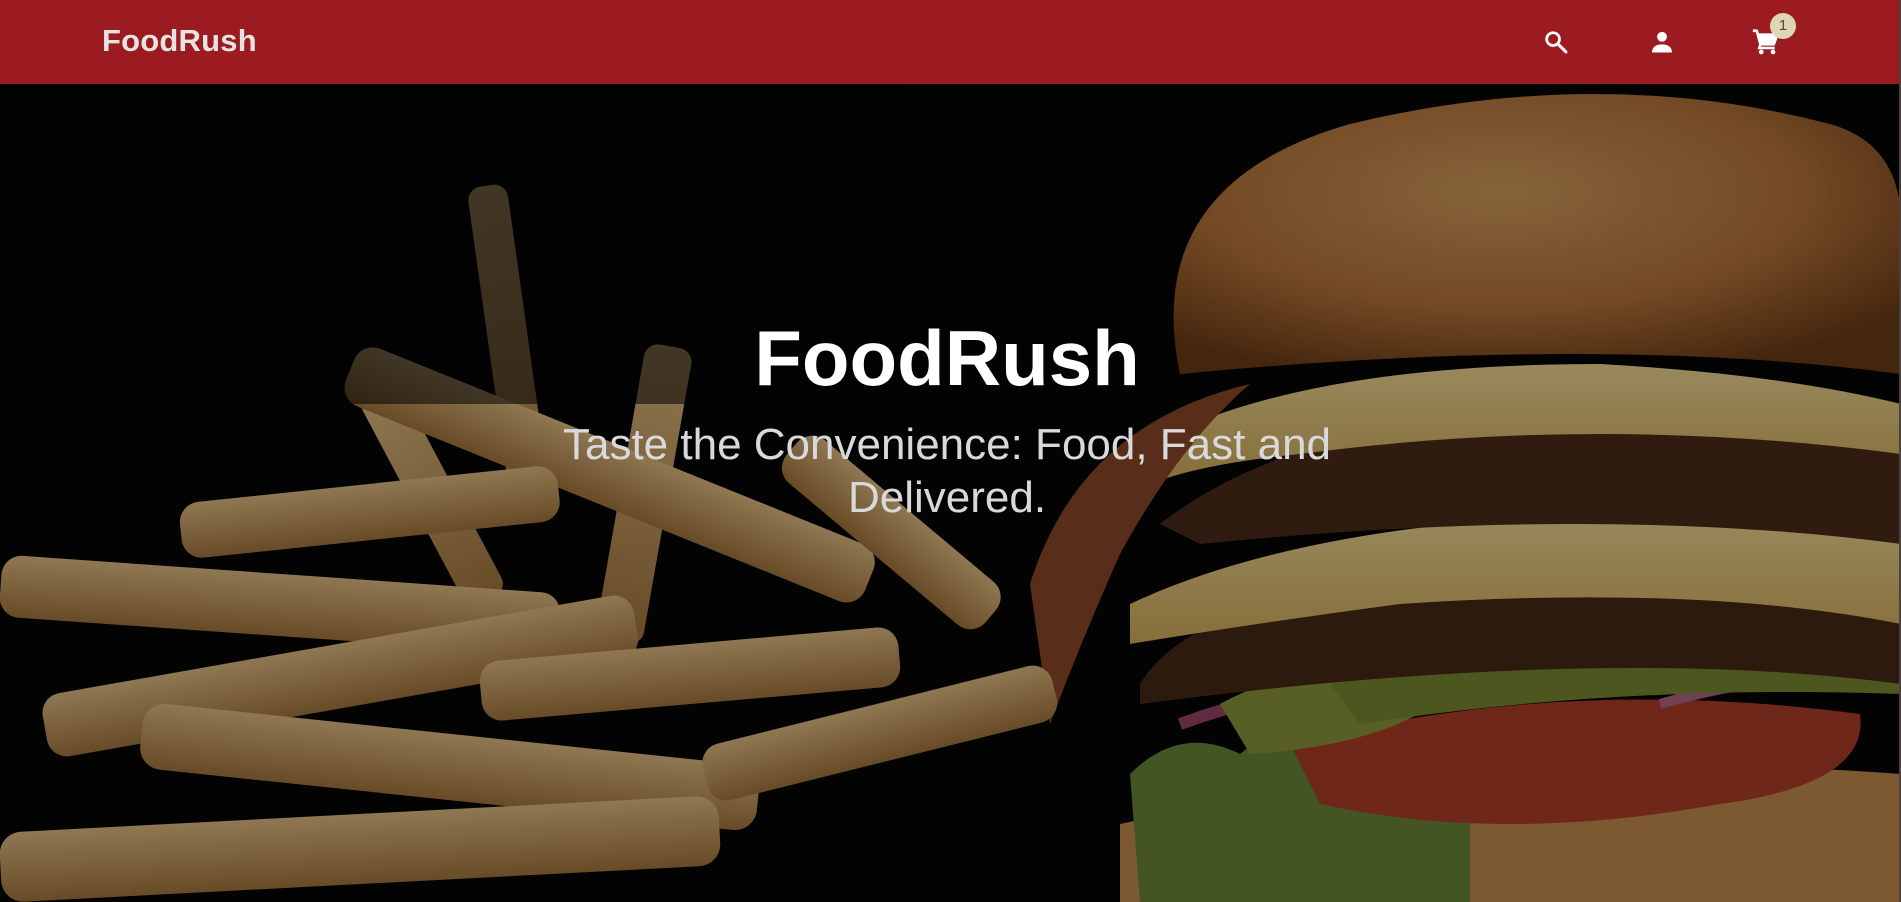 The image size is (1901, 902). What do you see at coordinates (1783, 26) in the screenshot?
I see `cart-count-badge: 1` at bounding box center [1783, 26].